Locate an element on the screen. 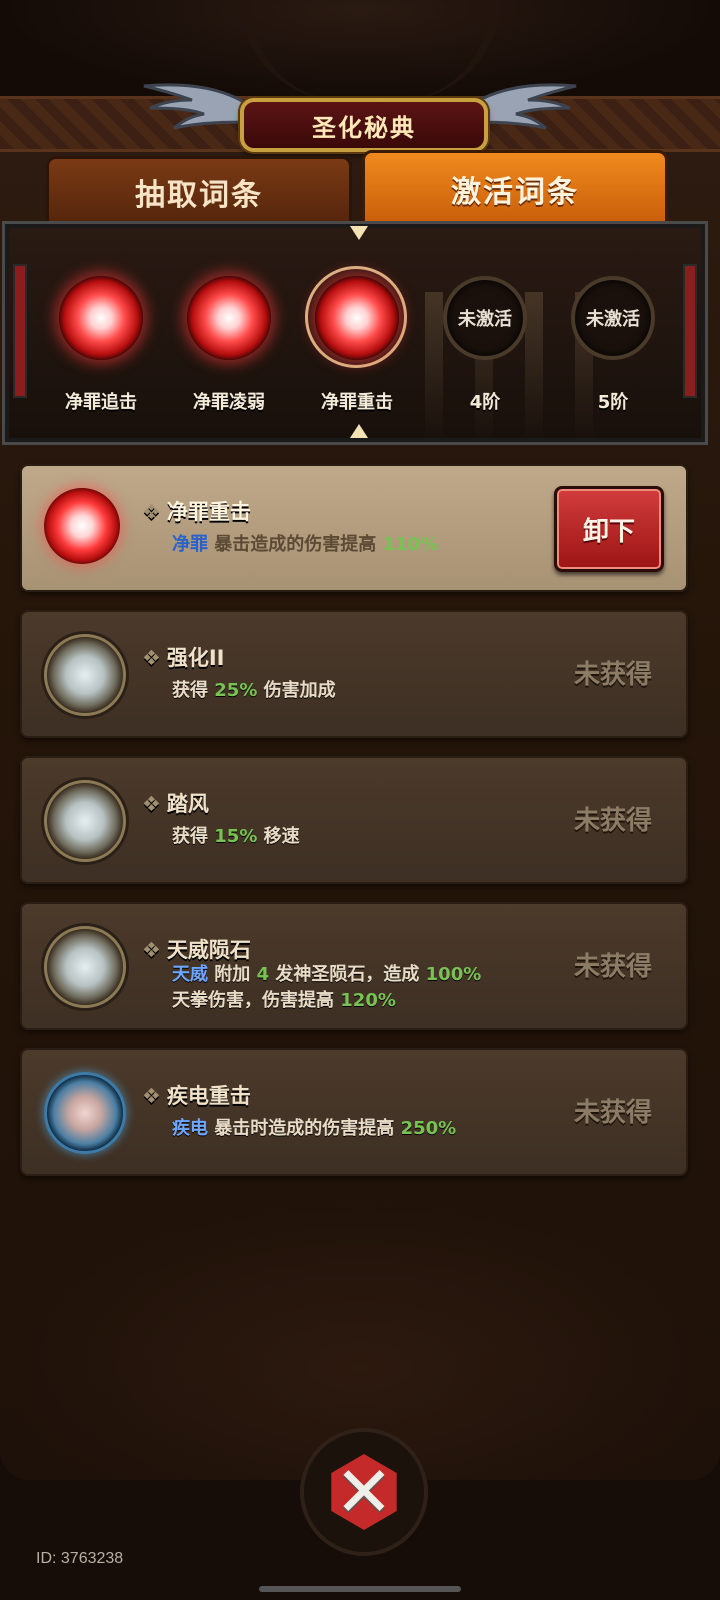 The image size is (720, 1600). slot-1: 净罪追击 is located at coordinates (101, 346).